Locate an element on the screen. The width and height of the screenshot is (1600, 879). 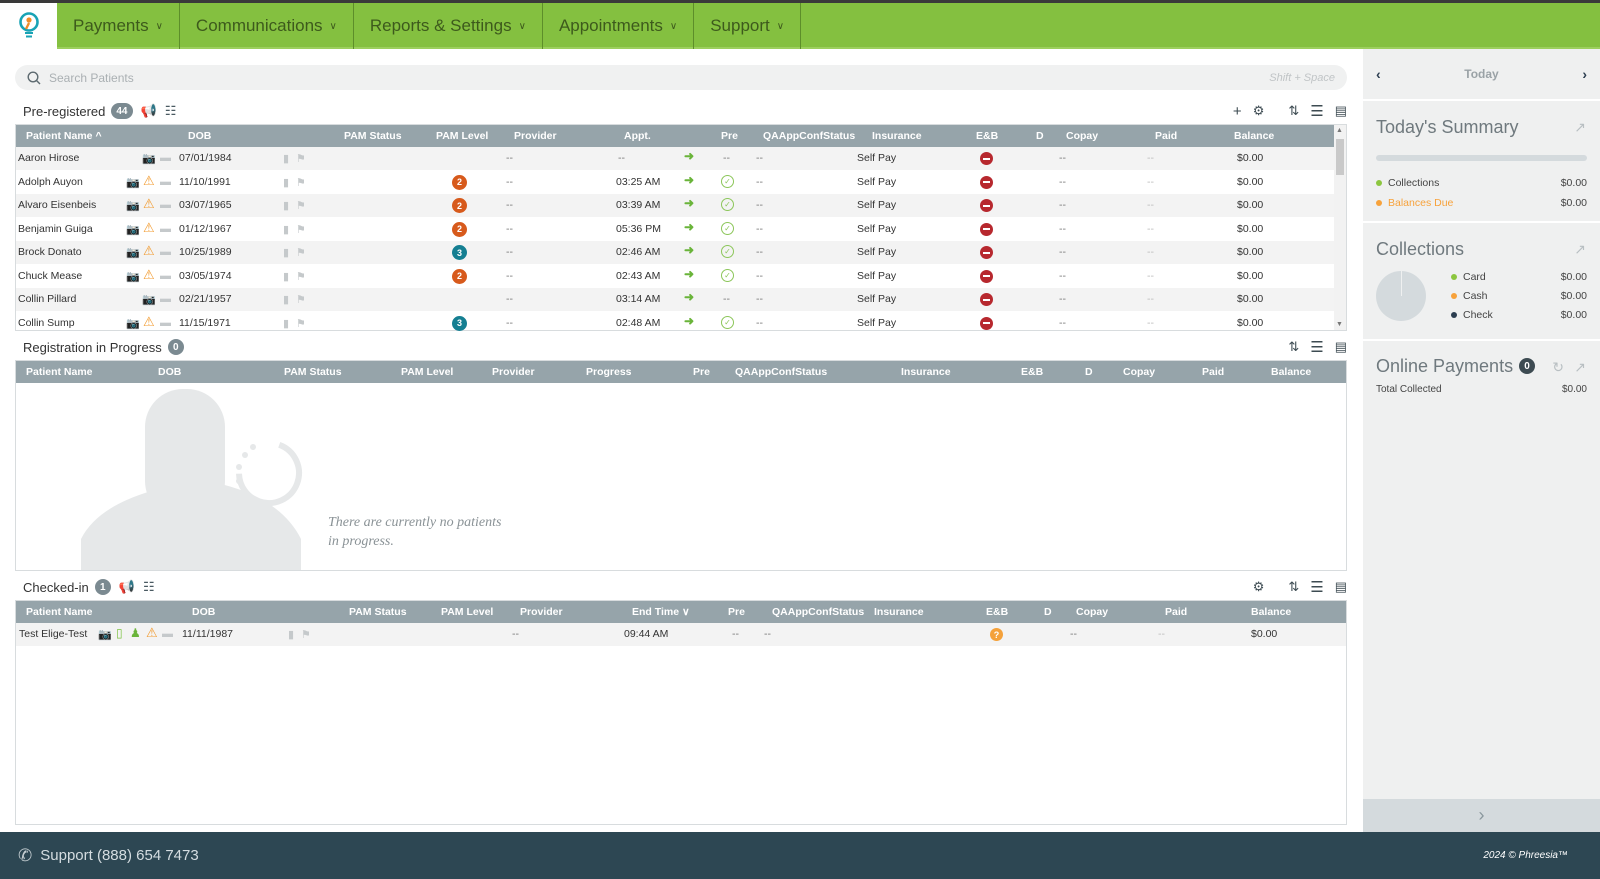
patient-name: Aaron Hirose is located at coordinates (48, 158).